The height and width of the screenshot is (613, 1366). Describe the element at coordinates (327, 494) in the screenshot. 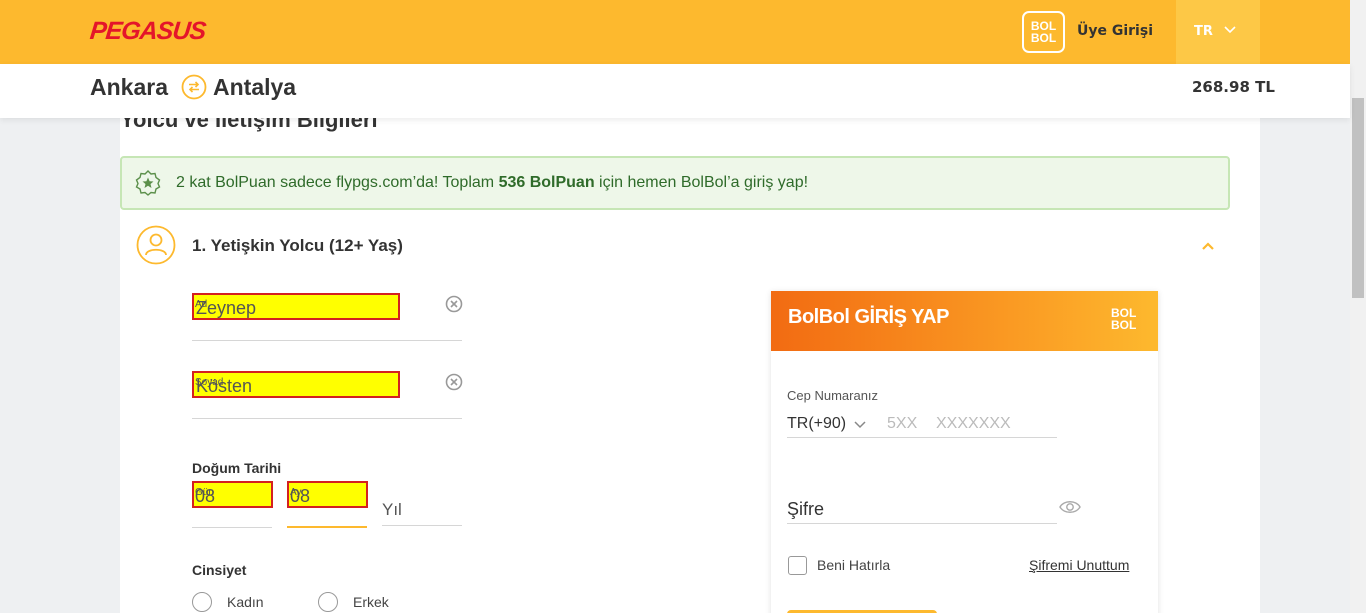

I see `birth-month-input: Ay 08` at that location.